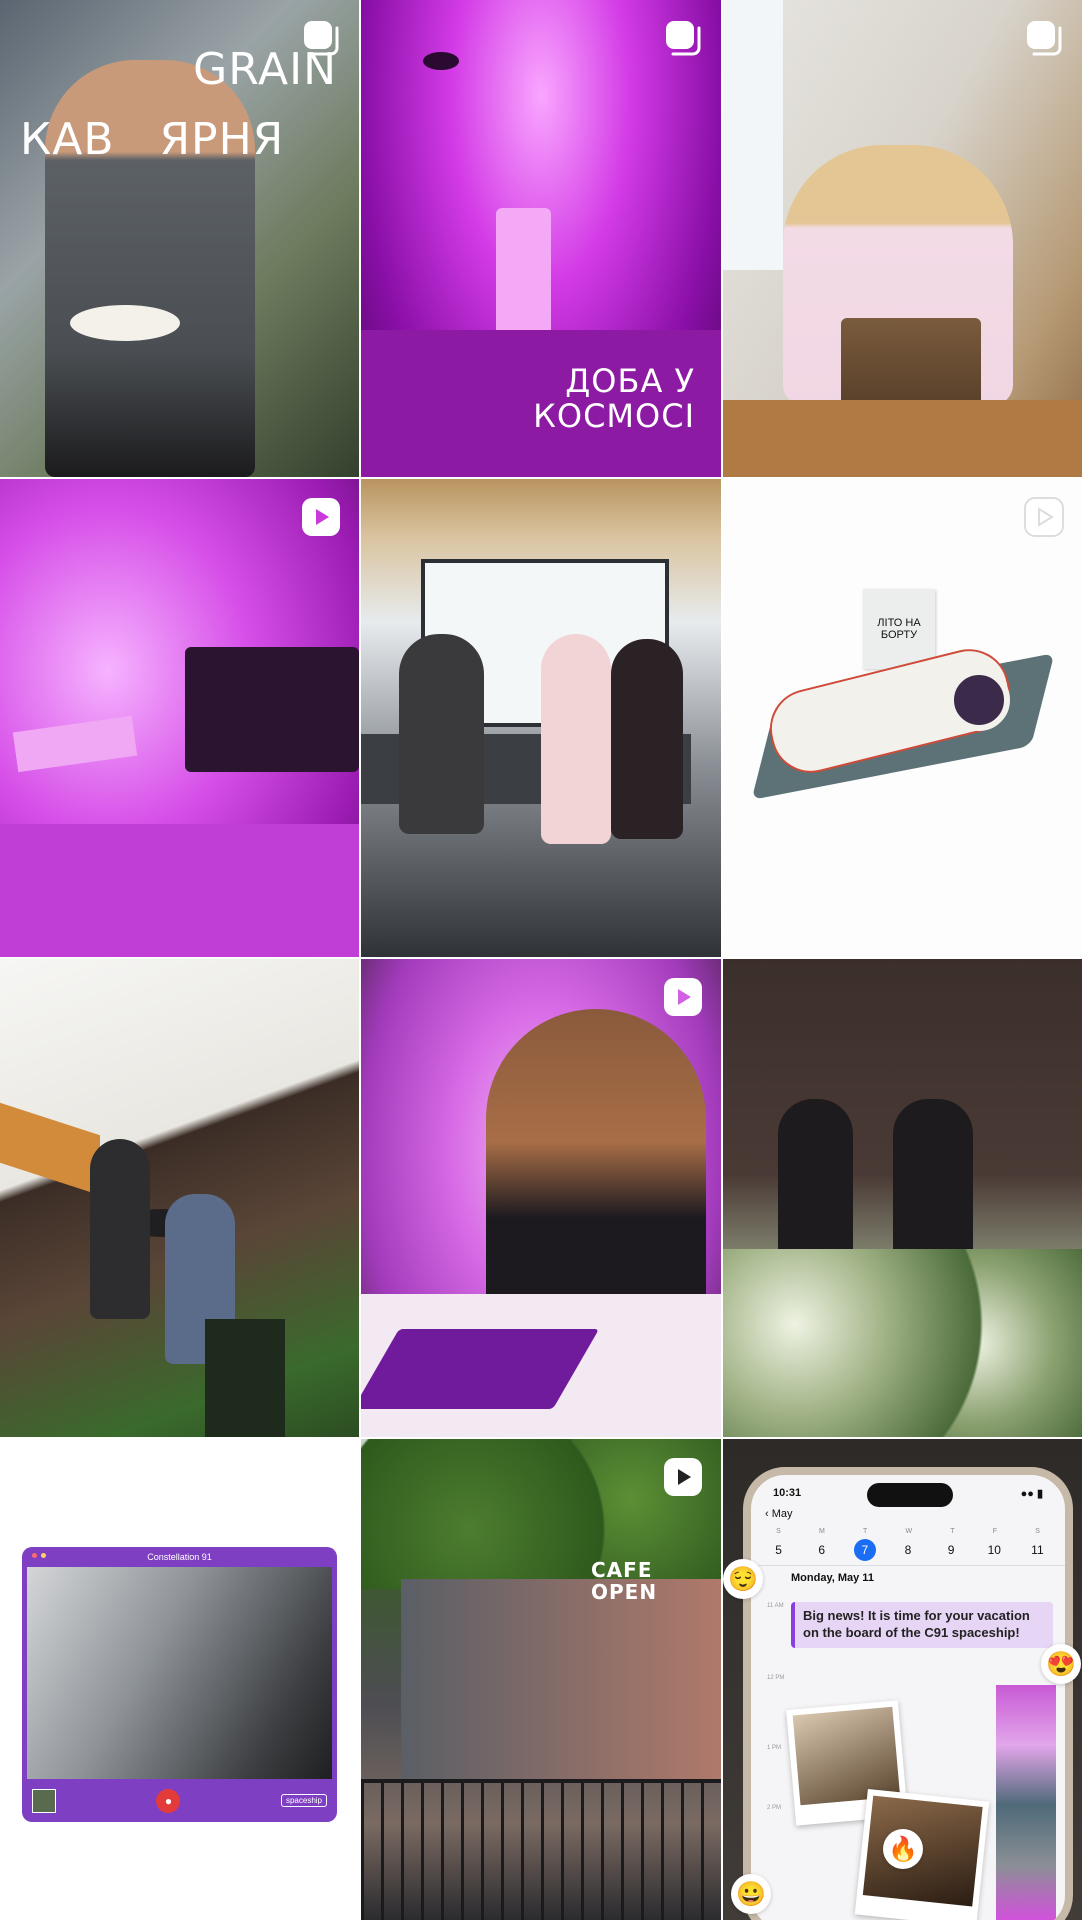 The height and width of the screenshot is (1920, 1082). I want to click on post-tile-2: ДОБА У КОСМОСІ, so click(541, 238).